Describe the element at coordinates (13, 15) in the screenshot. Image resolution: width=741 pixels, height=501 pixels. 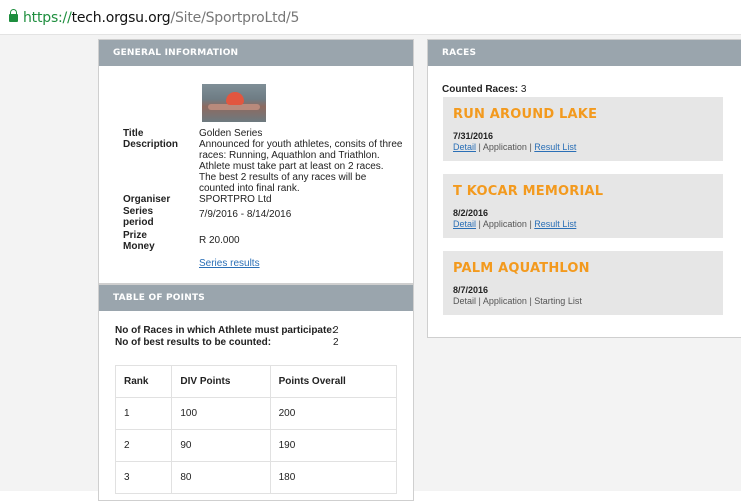
I see `lock-icon` at that location.